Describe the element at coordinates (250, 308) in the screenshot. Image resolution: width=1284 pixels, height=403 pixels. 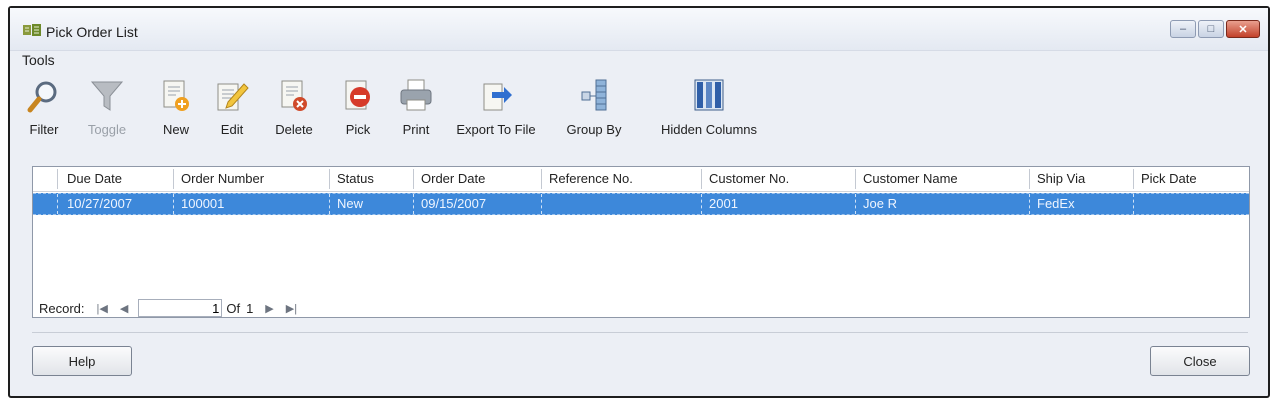
I see `record-total: 1` at that location.